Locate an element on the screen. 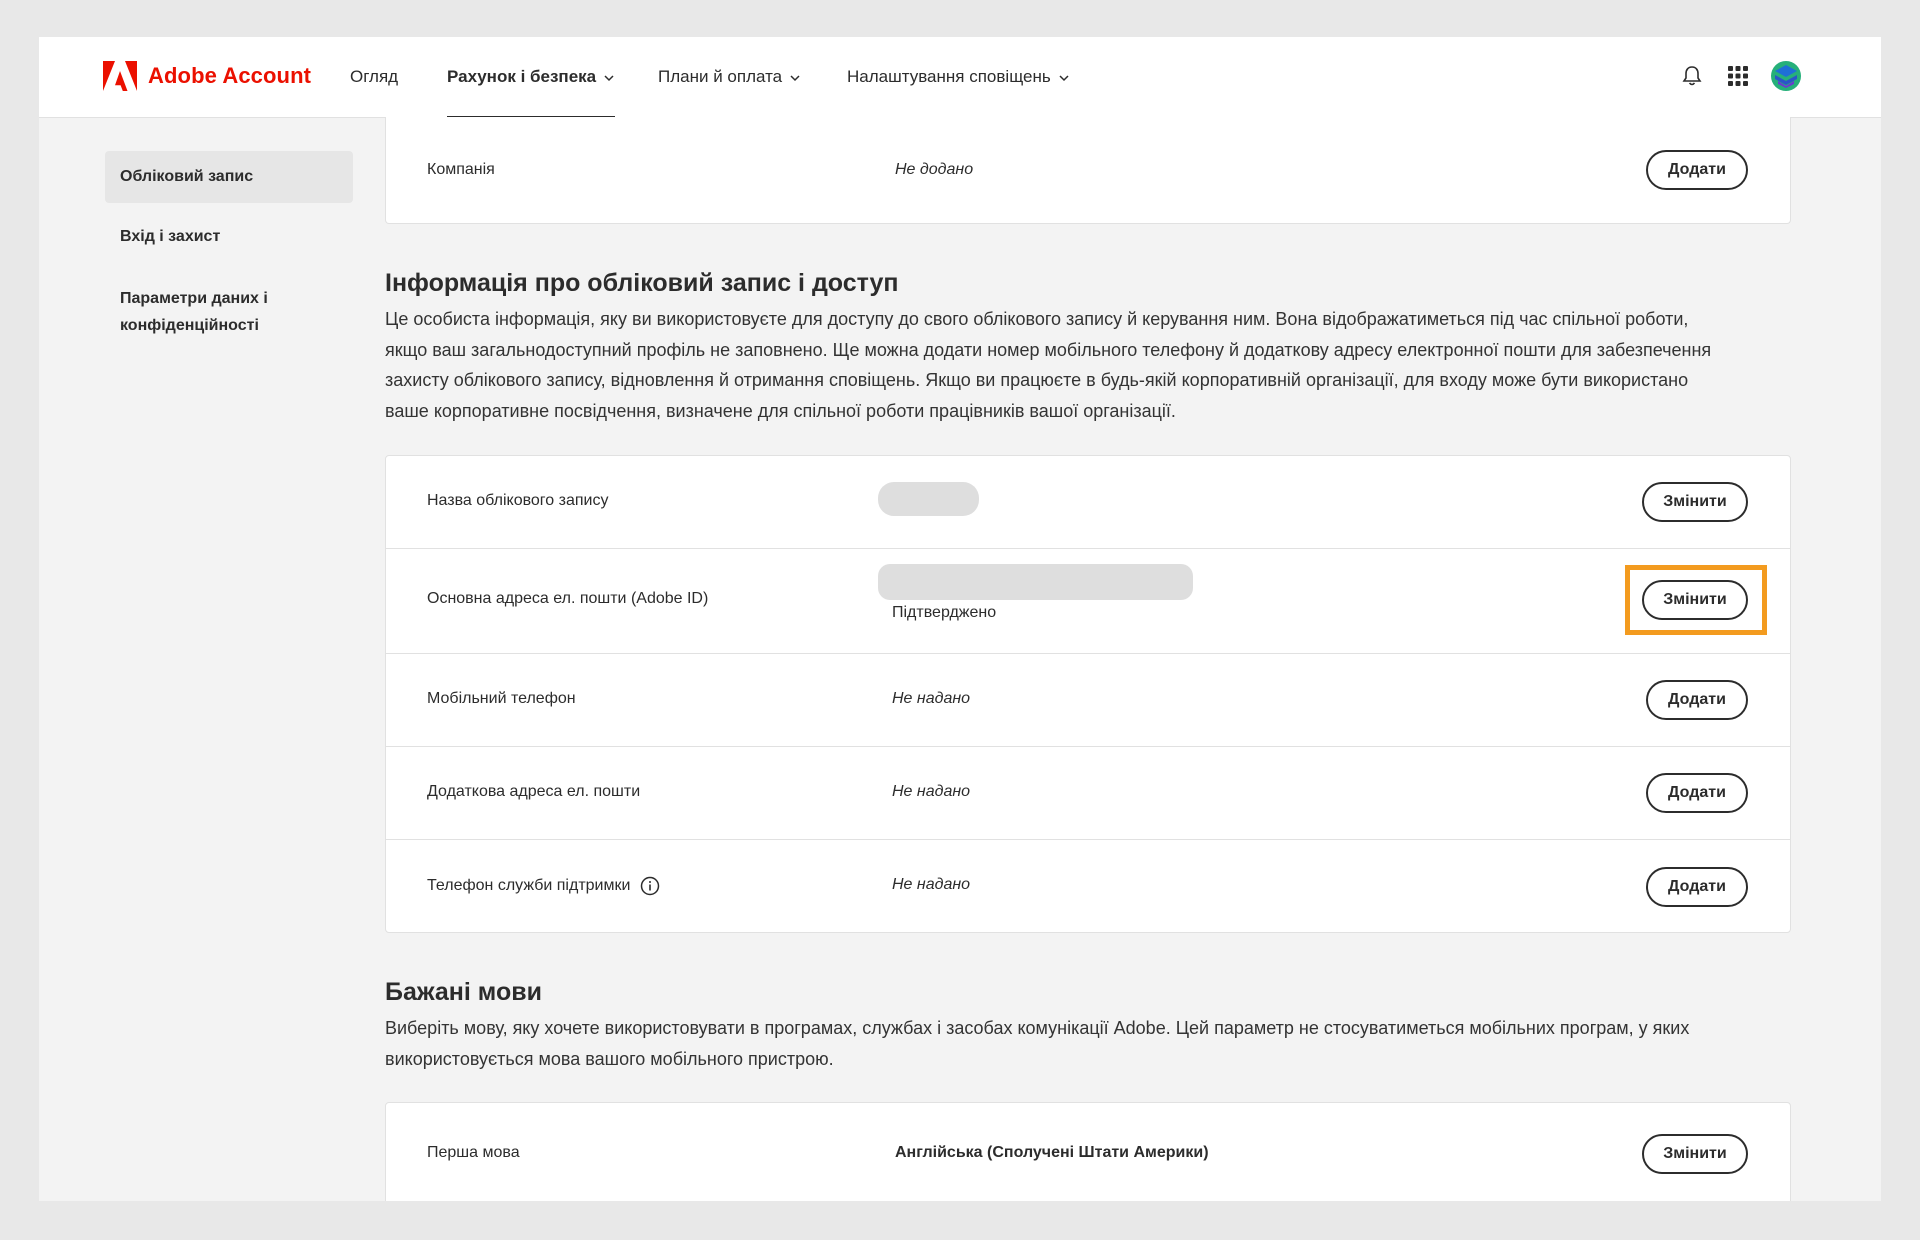 Image resolution: width=1920 pixels, height=1240 pixels. account-name-redacted is located at coordinates (928, 499).